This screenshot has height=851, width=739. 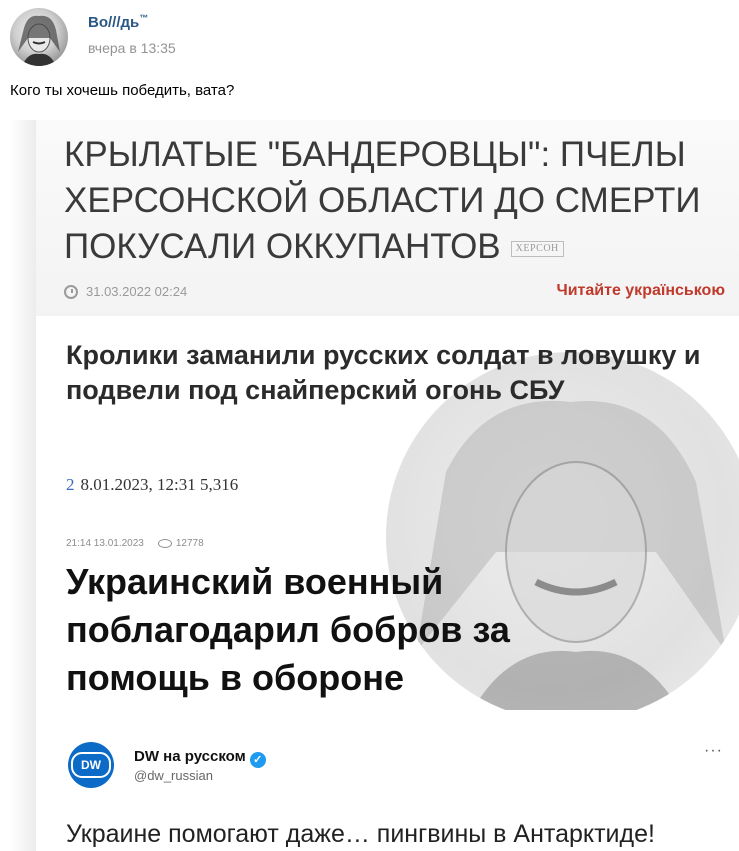 What do you see at coordinates (189, 543) in the screenshot?
I see `article-3-views: 12778` at bounding box center [189, 543].